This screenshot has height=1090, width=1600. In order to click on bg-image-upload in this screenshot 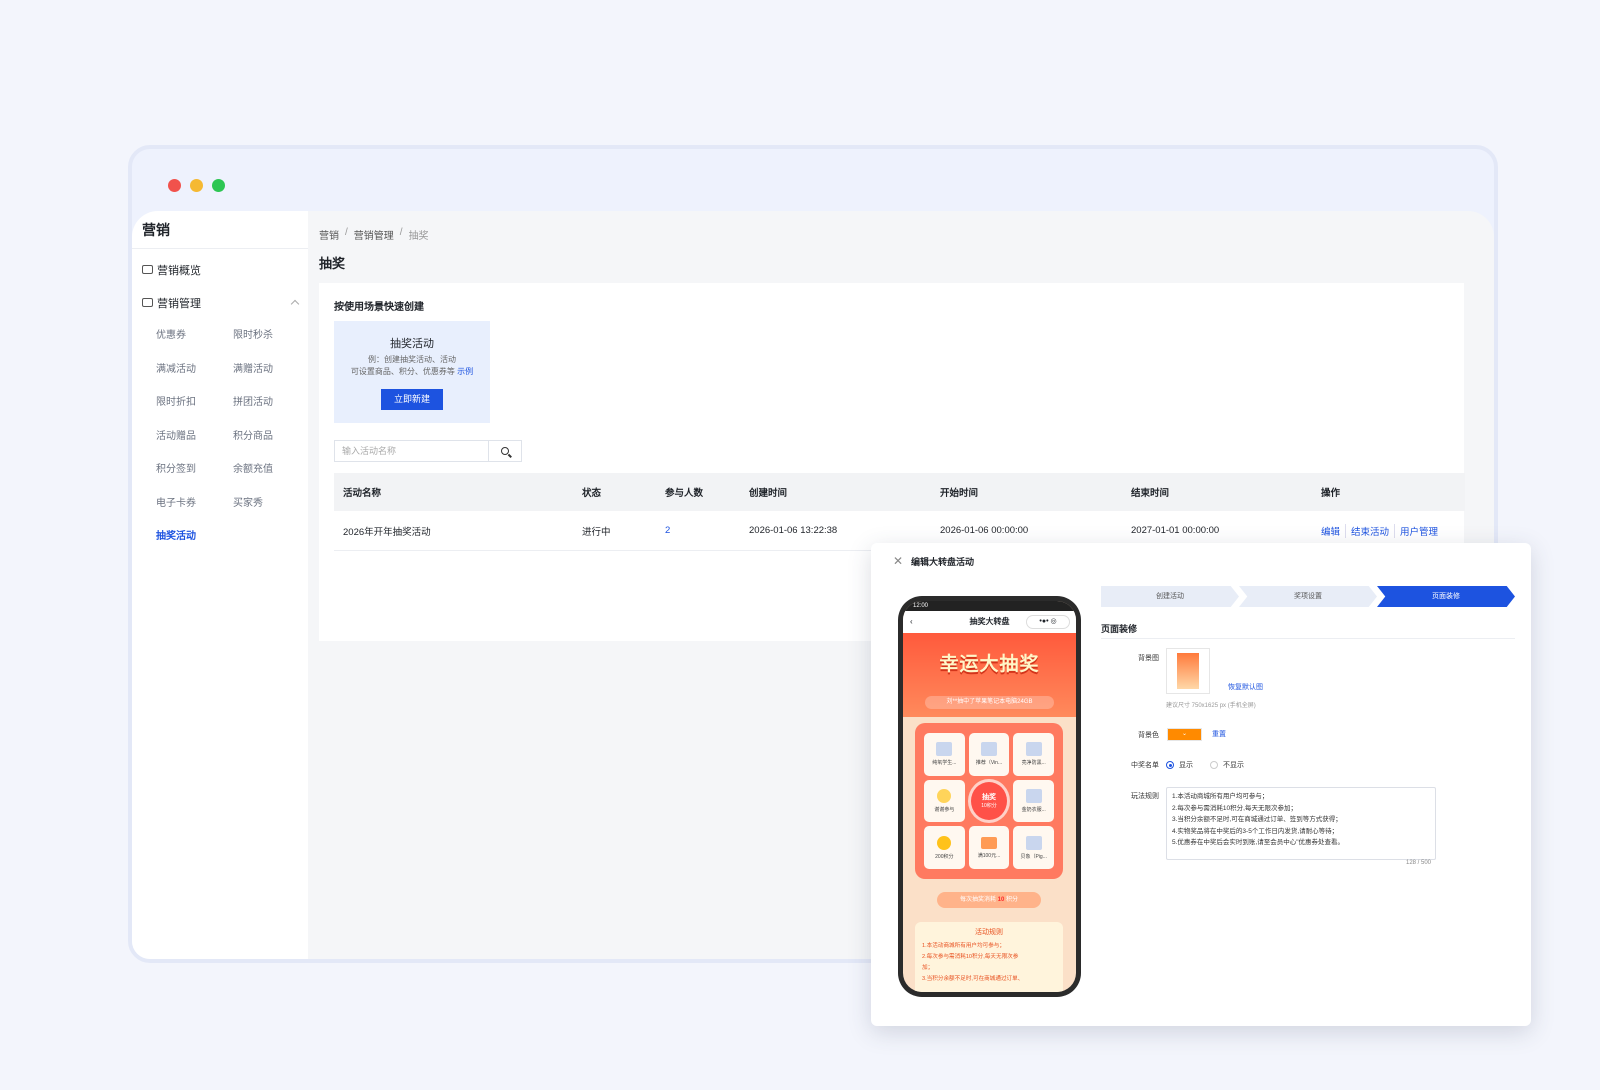, I will do `click(1188, 671)`.